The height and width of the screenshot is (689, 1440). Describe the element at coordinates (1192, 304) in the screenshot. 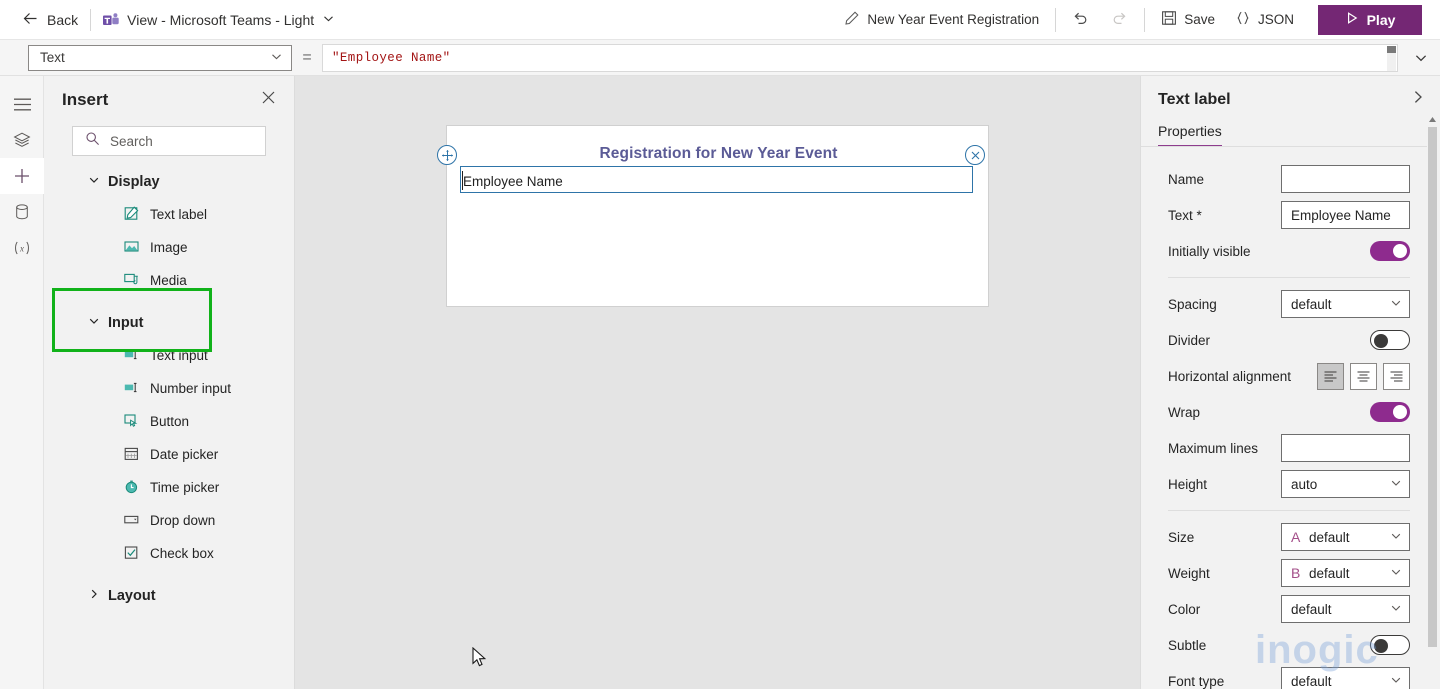

I see `property-label: Spacing` at that location.